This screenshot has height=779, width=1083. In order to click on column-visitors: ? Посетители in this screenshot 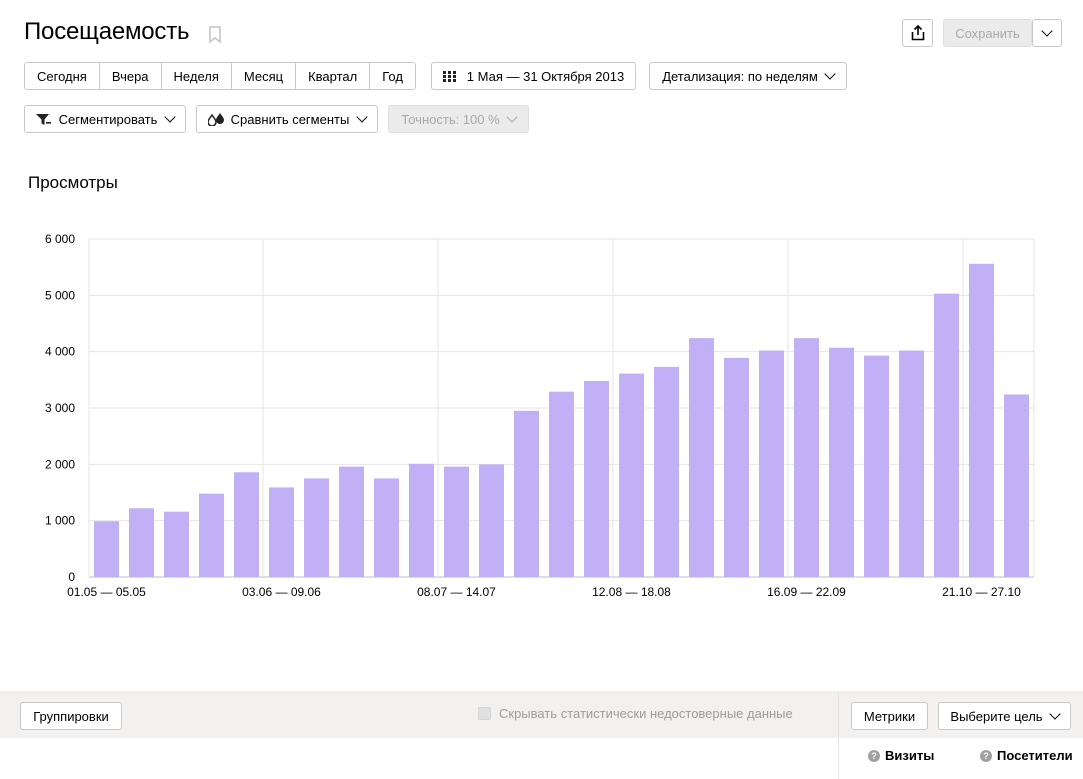, I will do `click(1026, 755)`.